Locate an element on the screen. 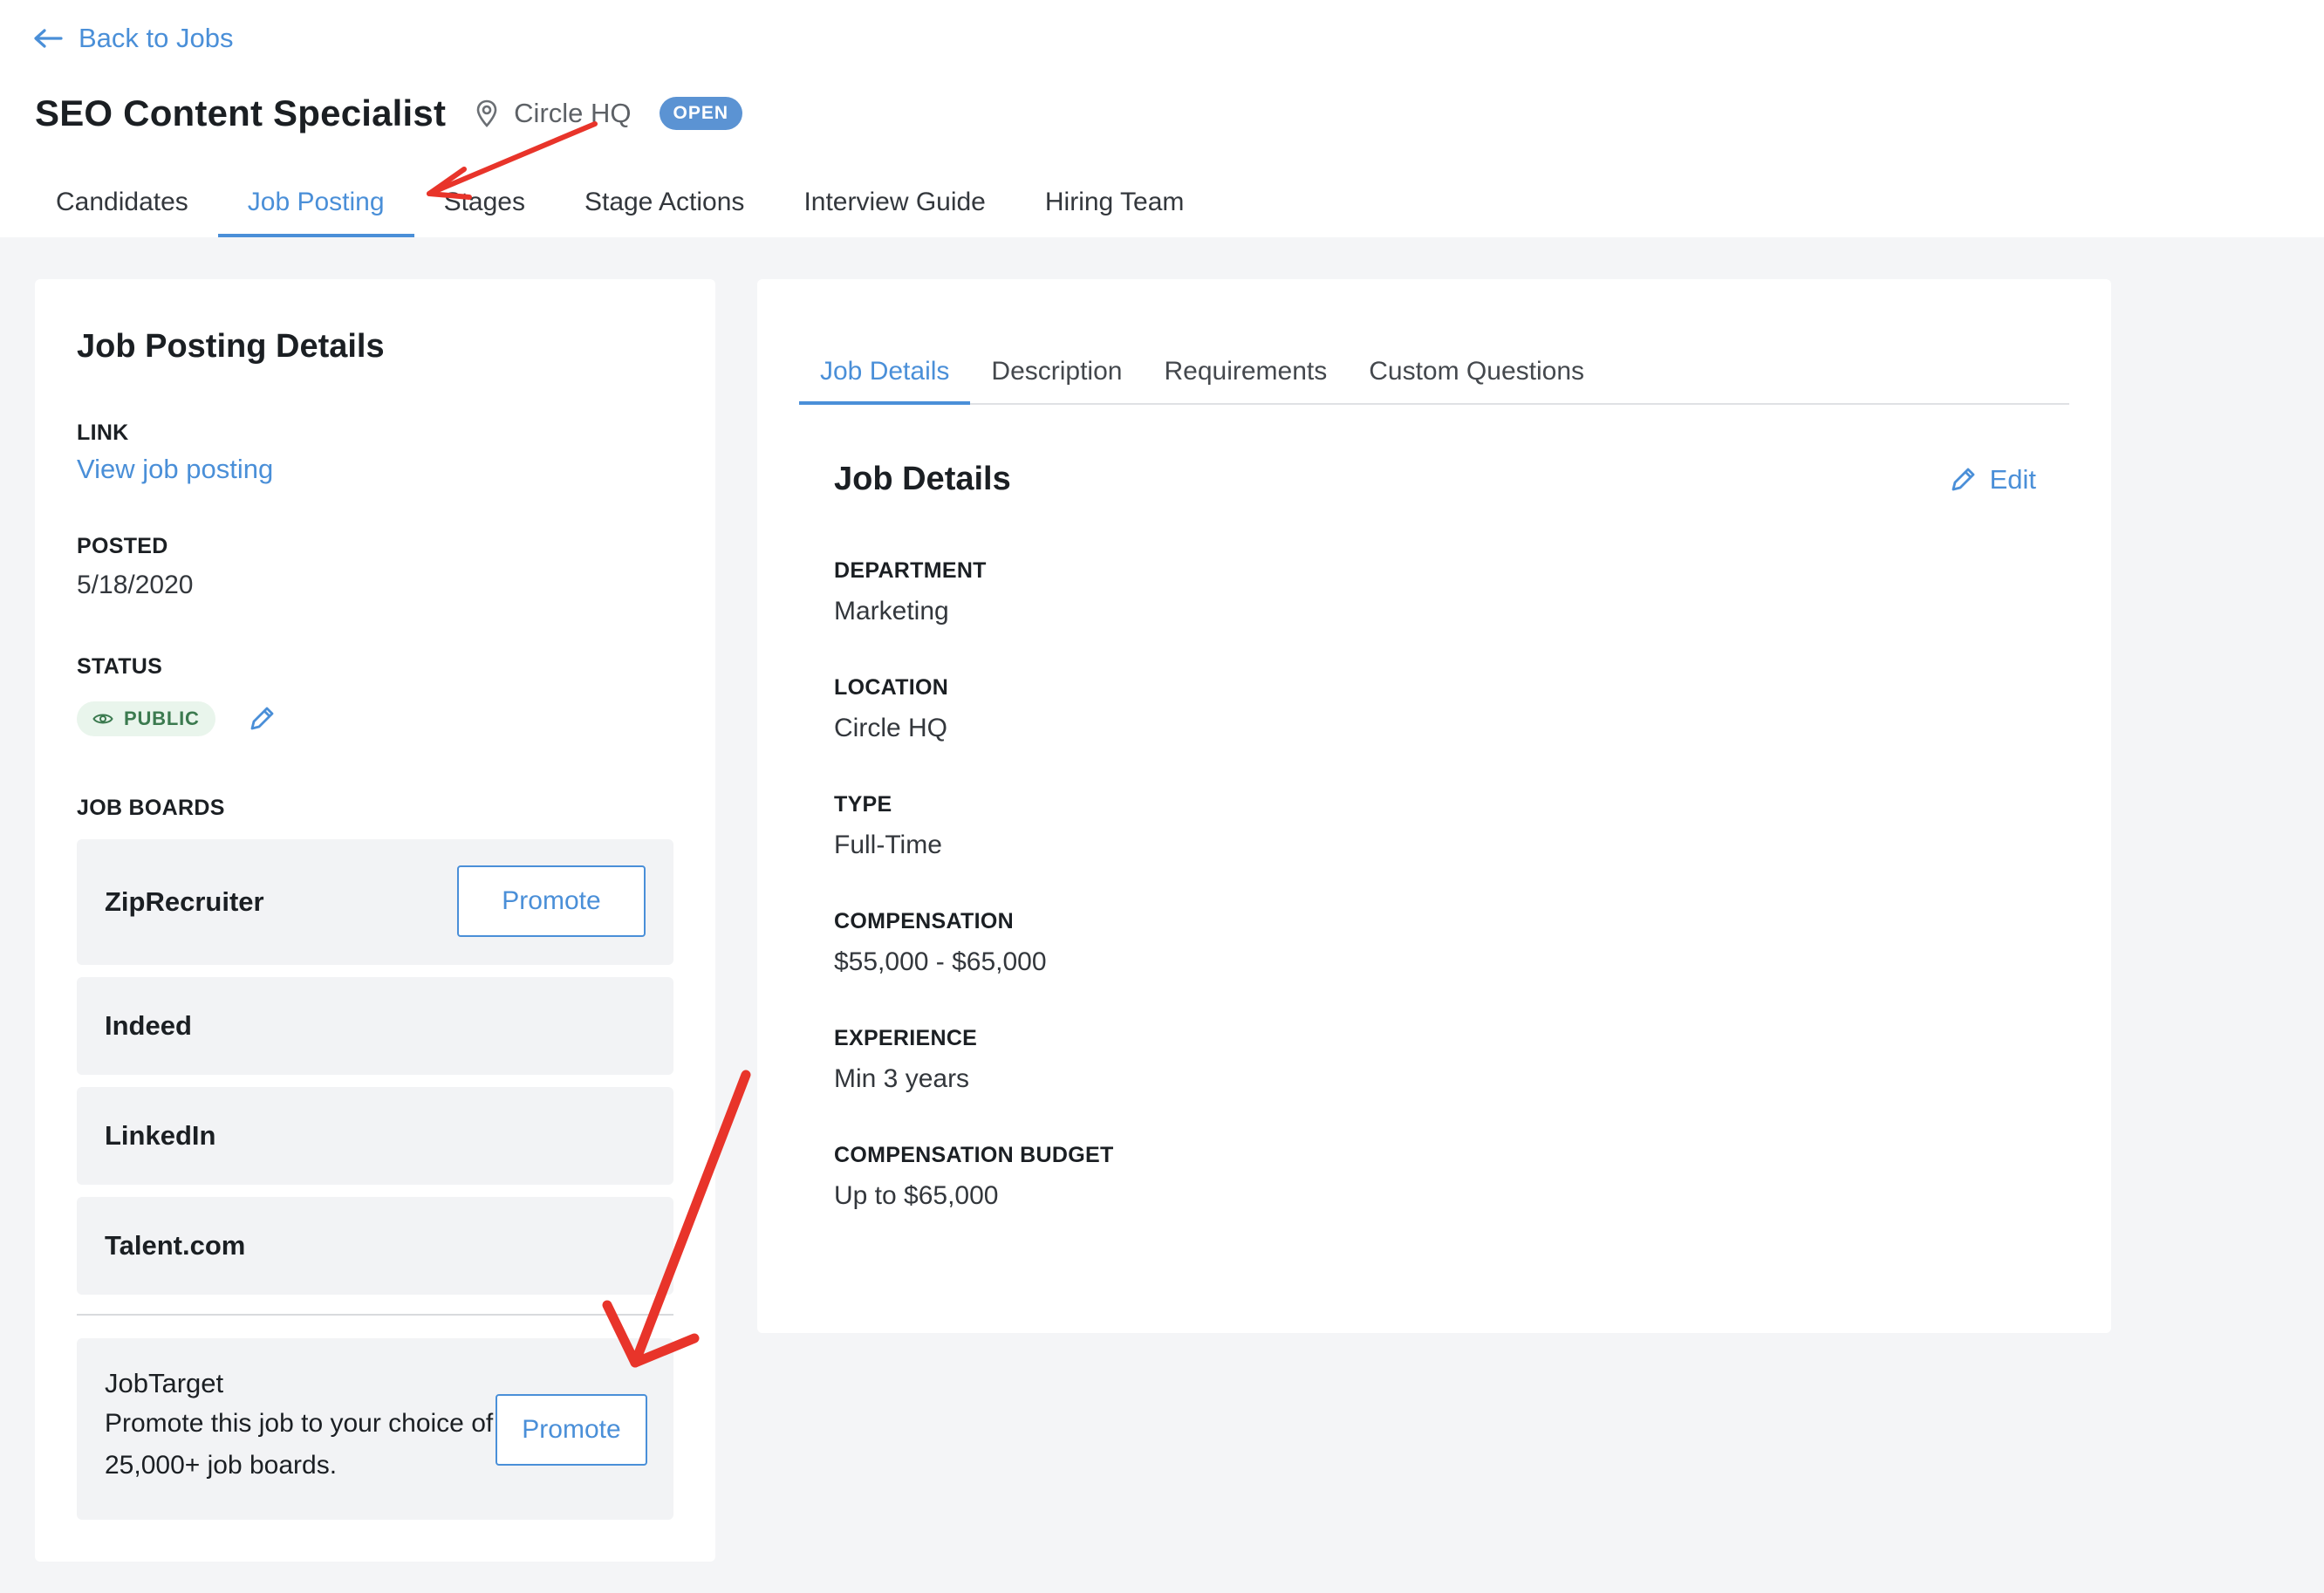  compensation-budget-label: COMPENSATION BUDGET is located at coordinates (974, 1155).